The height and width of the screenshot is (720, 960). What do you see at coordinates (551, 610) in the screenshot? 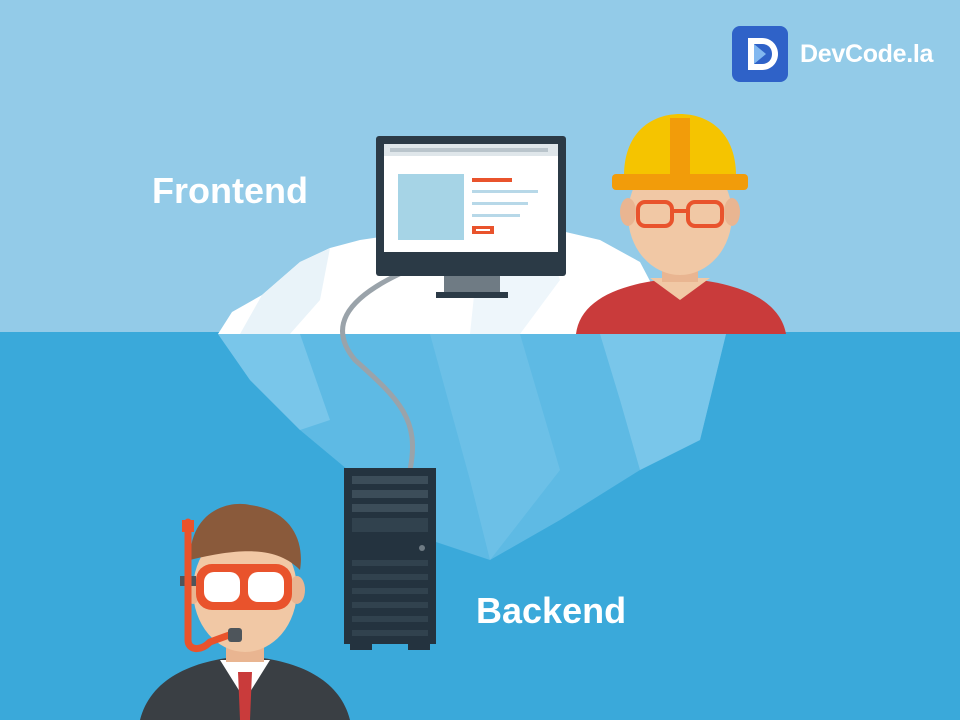
I see `backend-label: Backend` at bounding box center [551, 610].